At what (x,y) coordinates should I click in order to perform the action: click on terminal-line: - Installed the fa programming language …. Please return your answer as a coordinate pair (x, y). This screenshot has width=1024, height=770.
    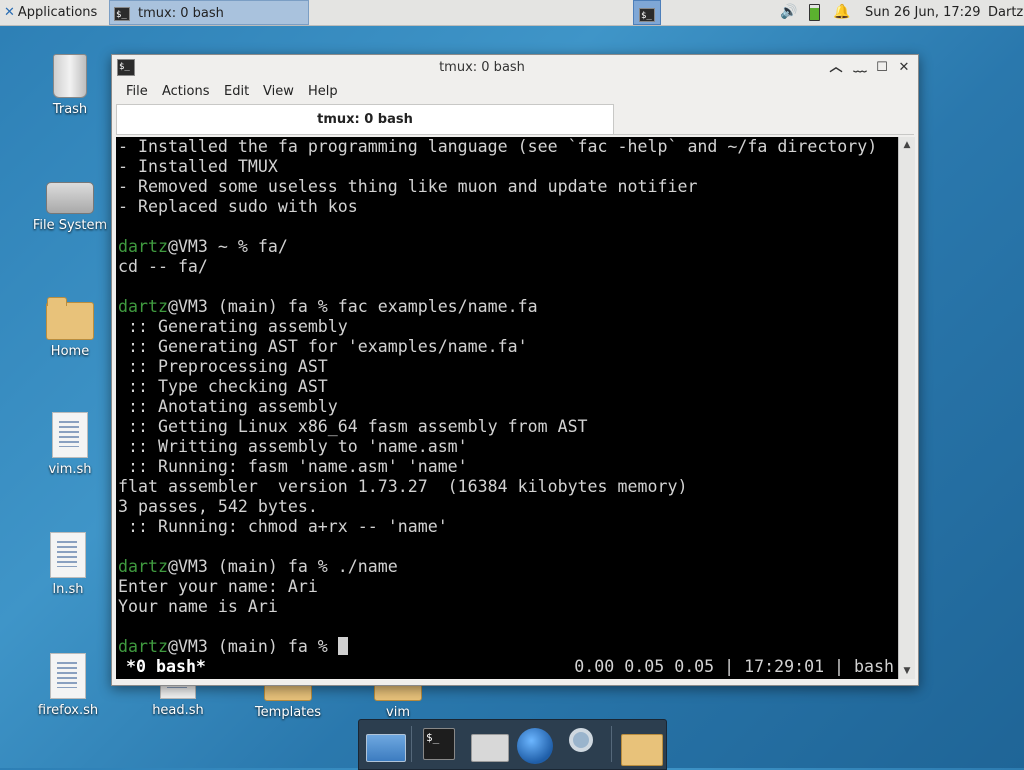
    Looking at the image, I should click on (497, 147).